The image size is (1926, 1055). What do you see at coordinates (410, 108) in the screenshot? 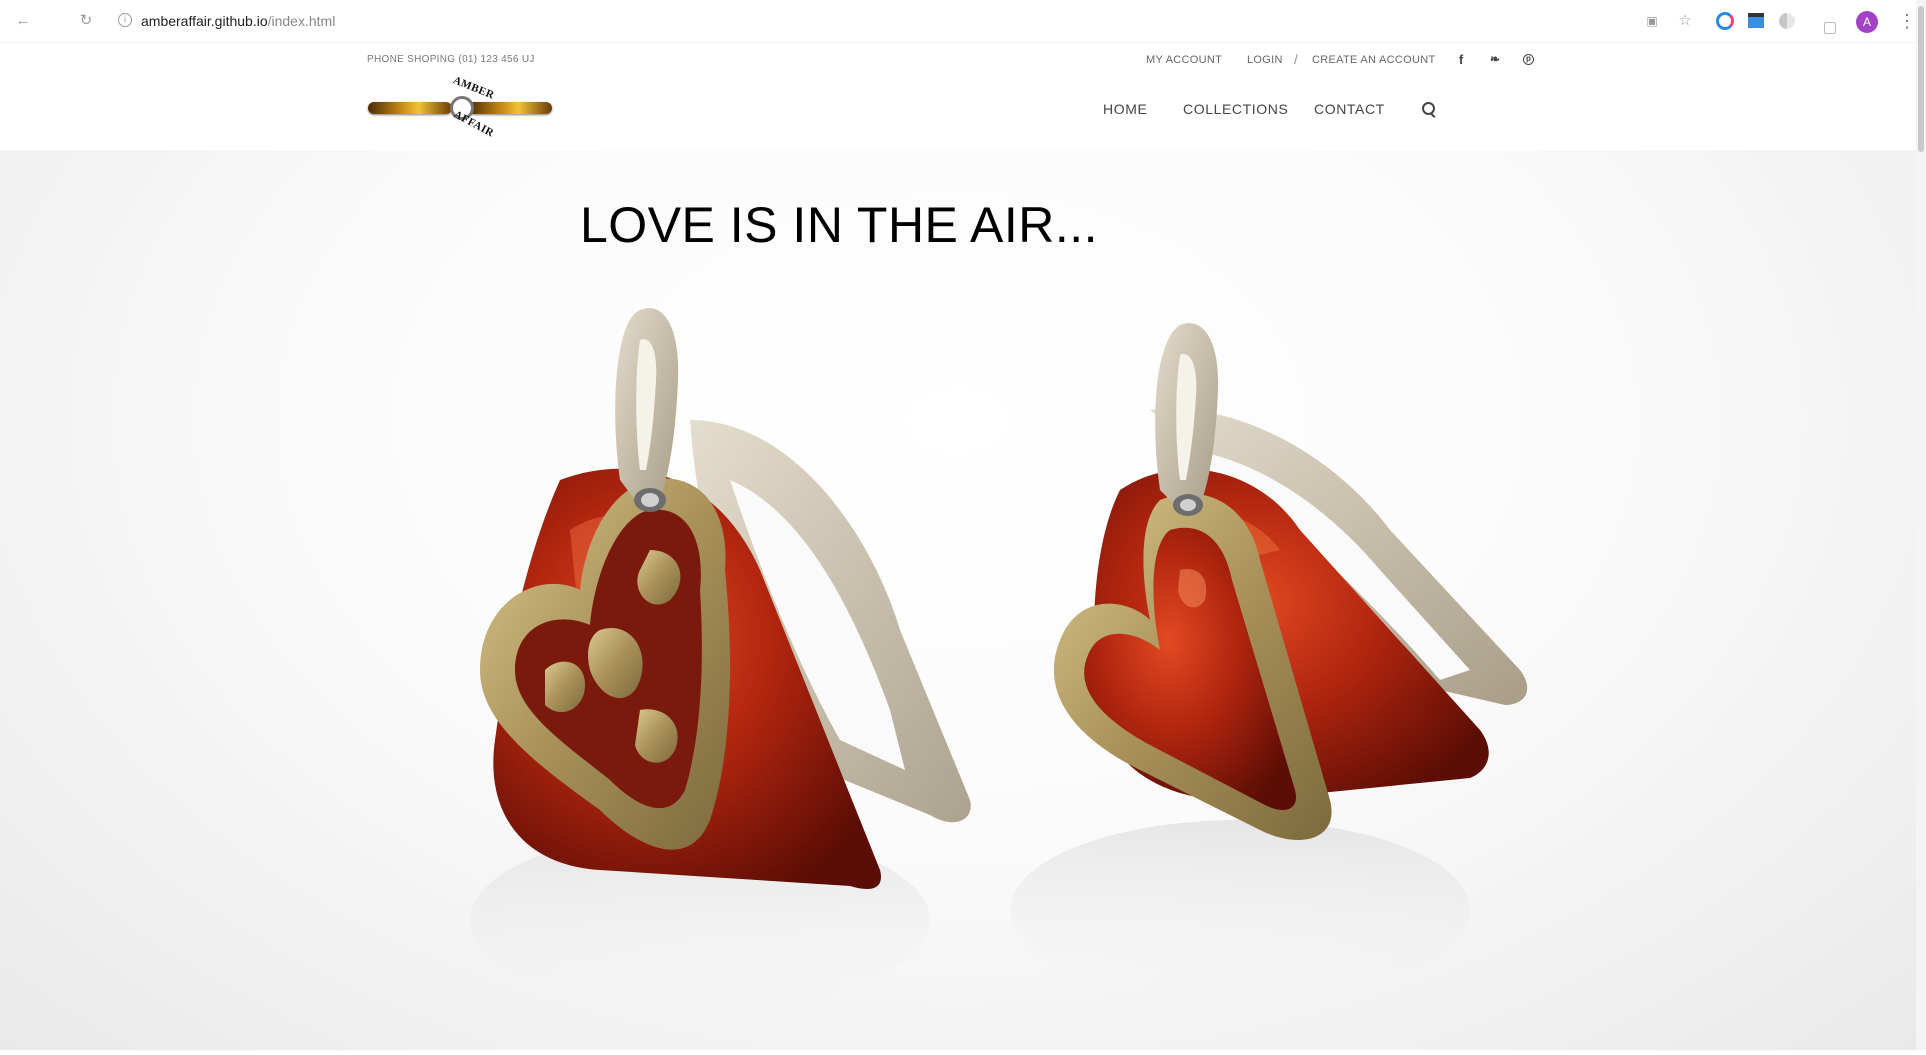
I see `logo-amber-bar-left` at bounding box center [410, 108].